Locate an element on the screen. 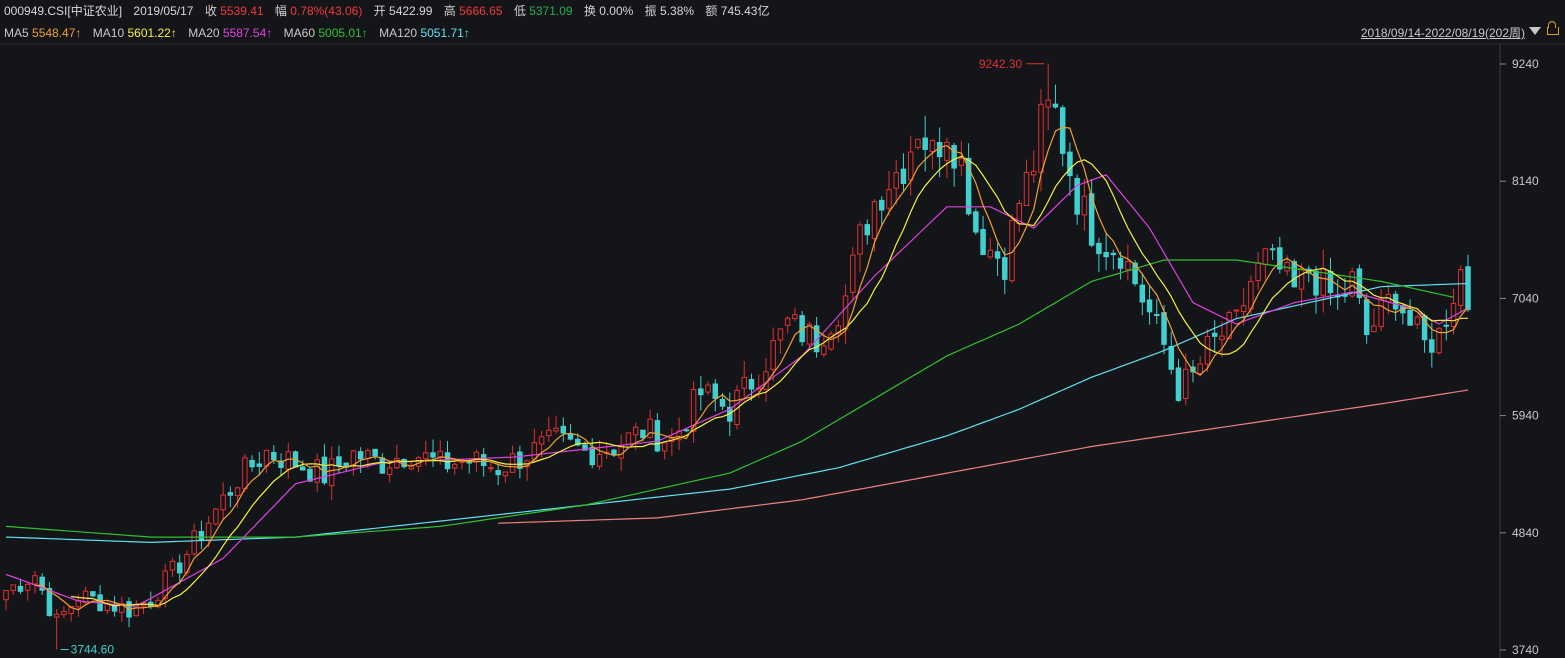  y-tick-label: 7040 is located at coordinates (1525, 298).